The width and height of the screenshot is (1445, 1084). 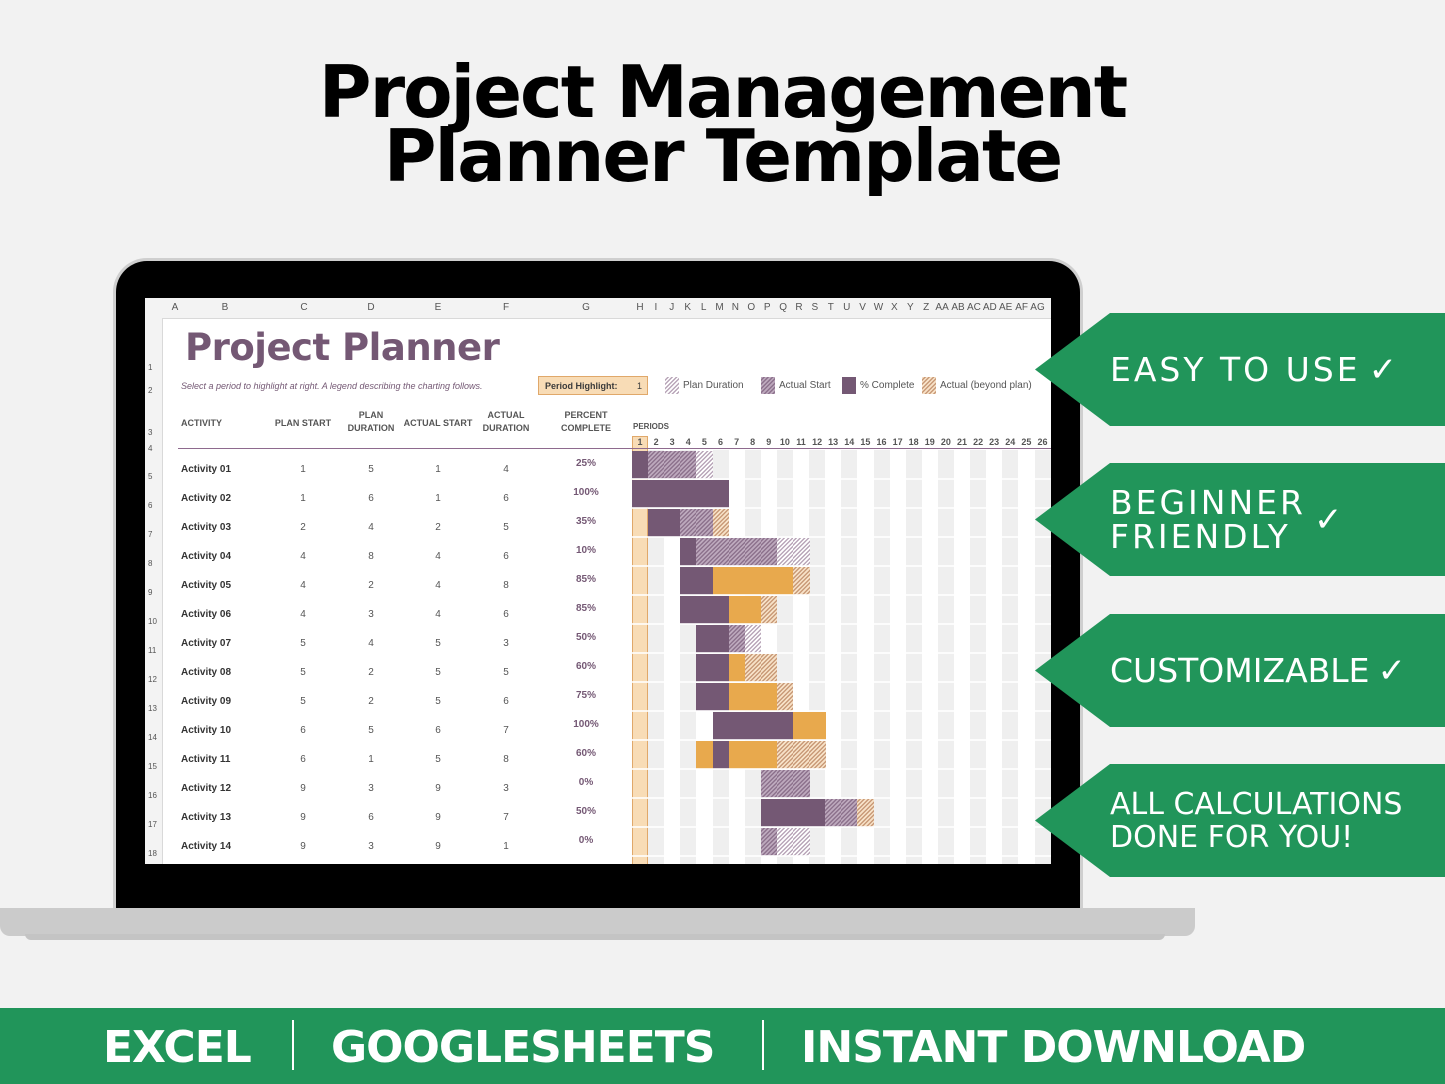 I want to click on row-header-10: 10, so click(x=152, y=621).